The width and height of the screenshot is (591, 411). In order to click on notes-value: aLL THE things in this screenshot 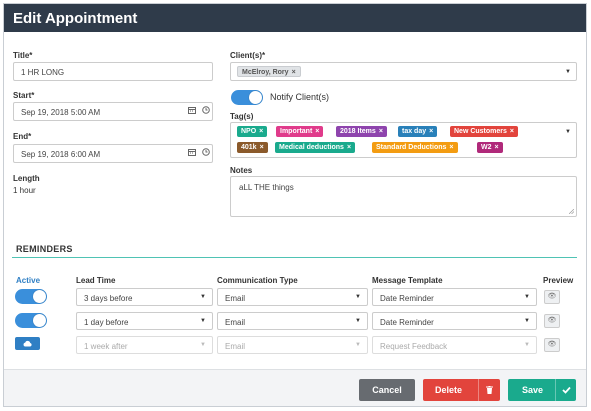, I will do `click(266, 187)`.